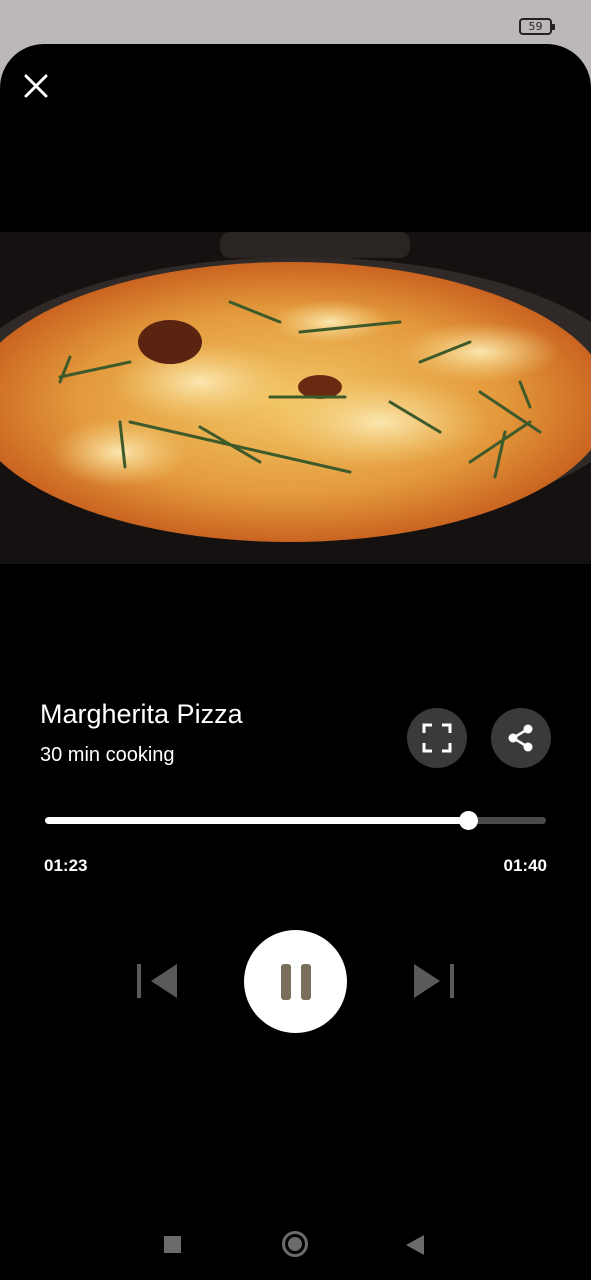  Describe the element at coordinates (141, 714) in the screenshot. I see `recipe-title: Margherita Pizza` at that location.